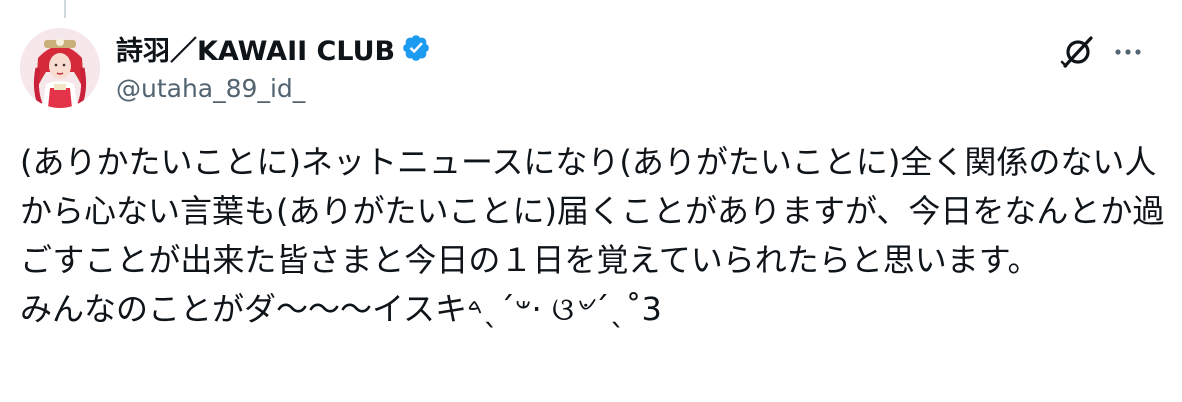 The height and width of the screenshot is (402, 1182). I want to click on avatar, so click(60, 68).